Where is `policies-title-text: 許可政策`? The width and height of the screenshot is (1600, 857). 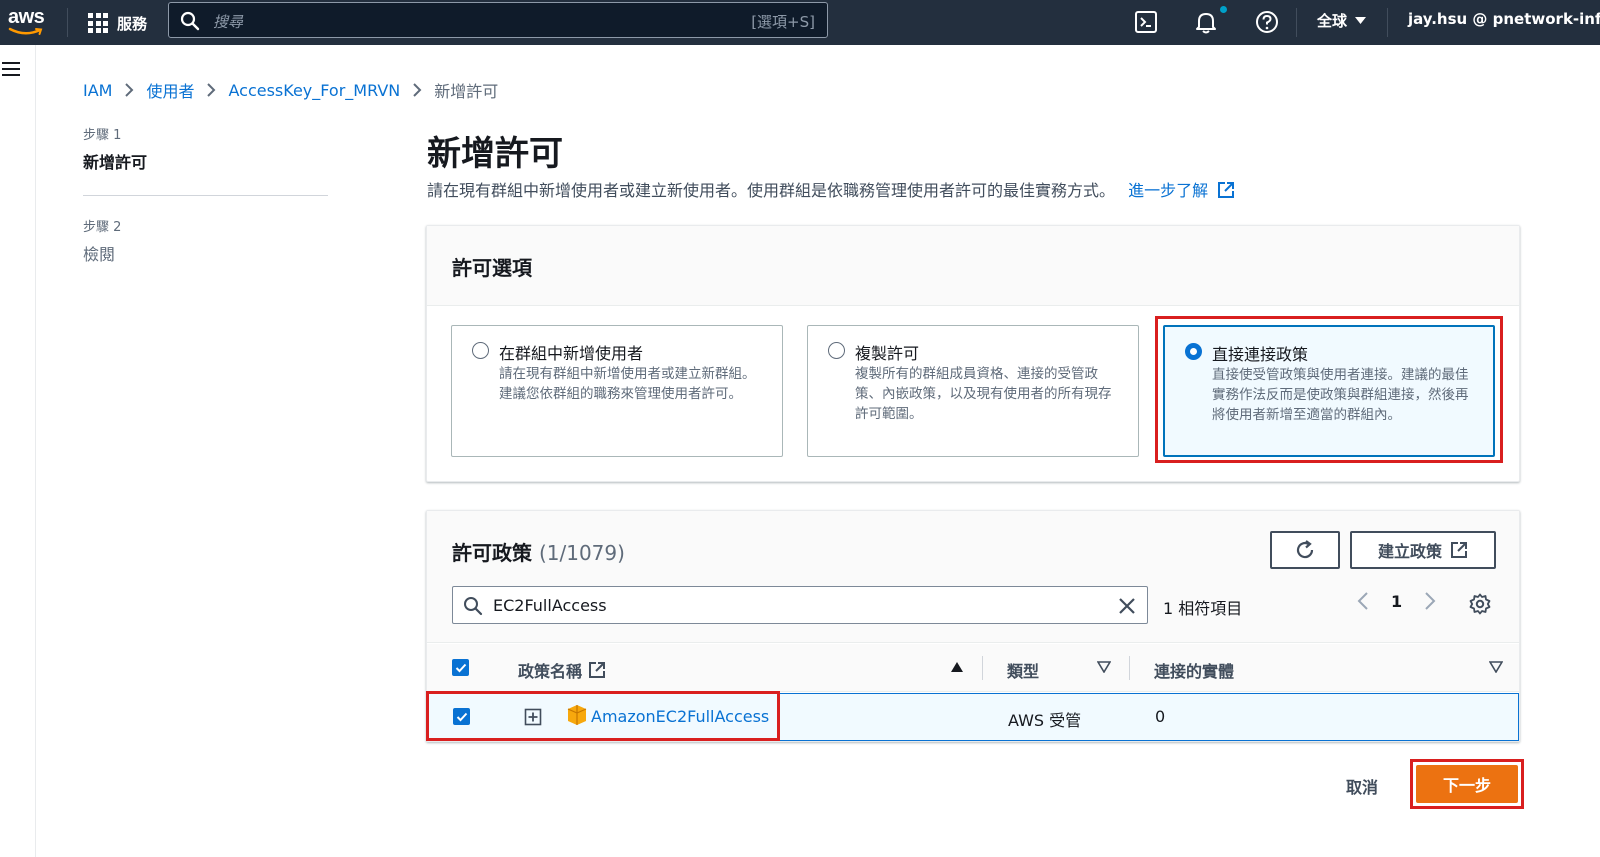
policies-title-text: 許可政策 is located at coordinates (492, 553).